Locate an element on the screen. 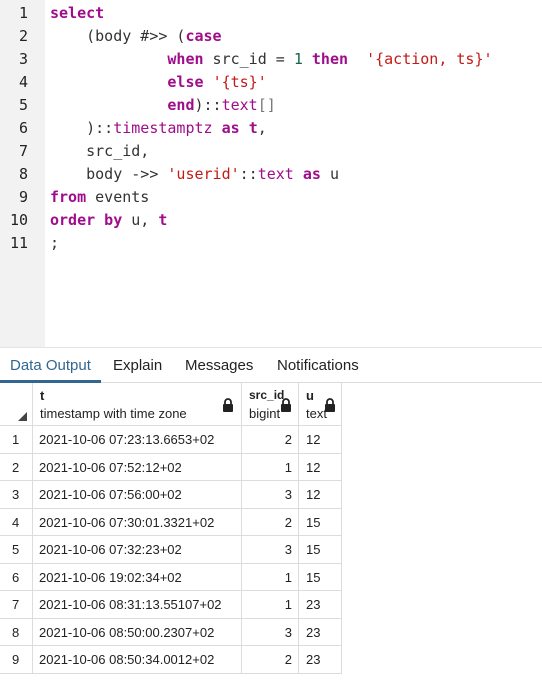 This screenshot has height=680, width=542. tab-data-output: Data Output is located at coordinates (50, 365).